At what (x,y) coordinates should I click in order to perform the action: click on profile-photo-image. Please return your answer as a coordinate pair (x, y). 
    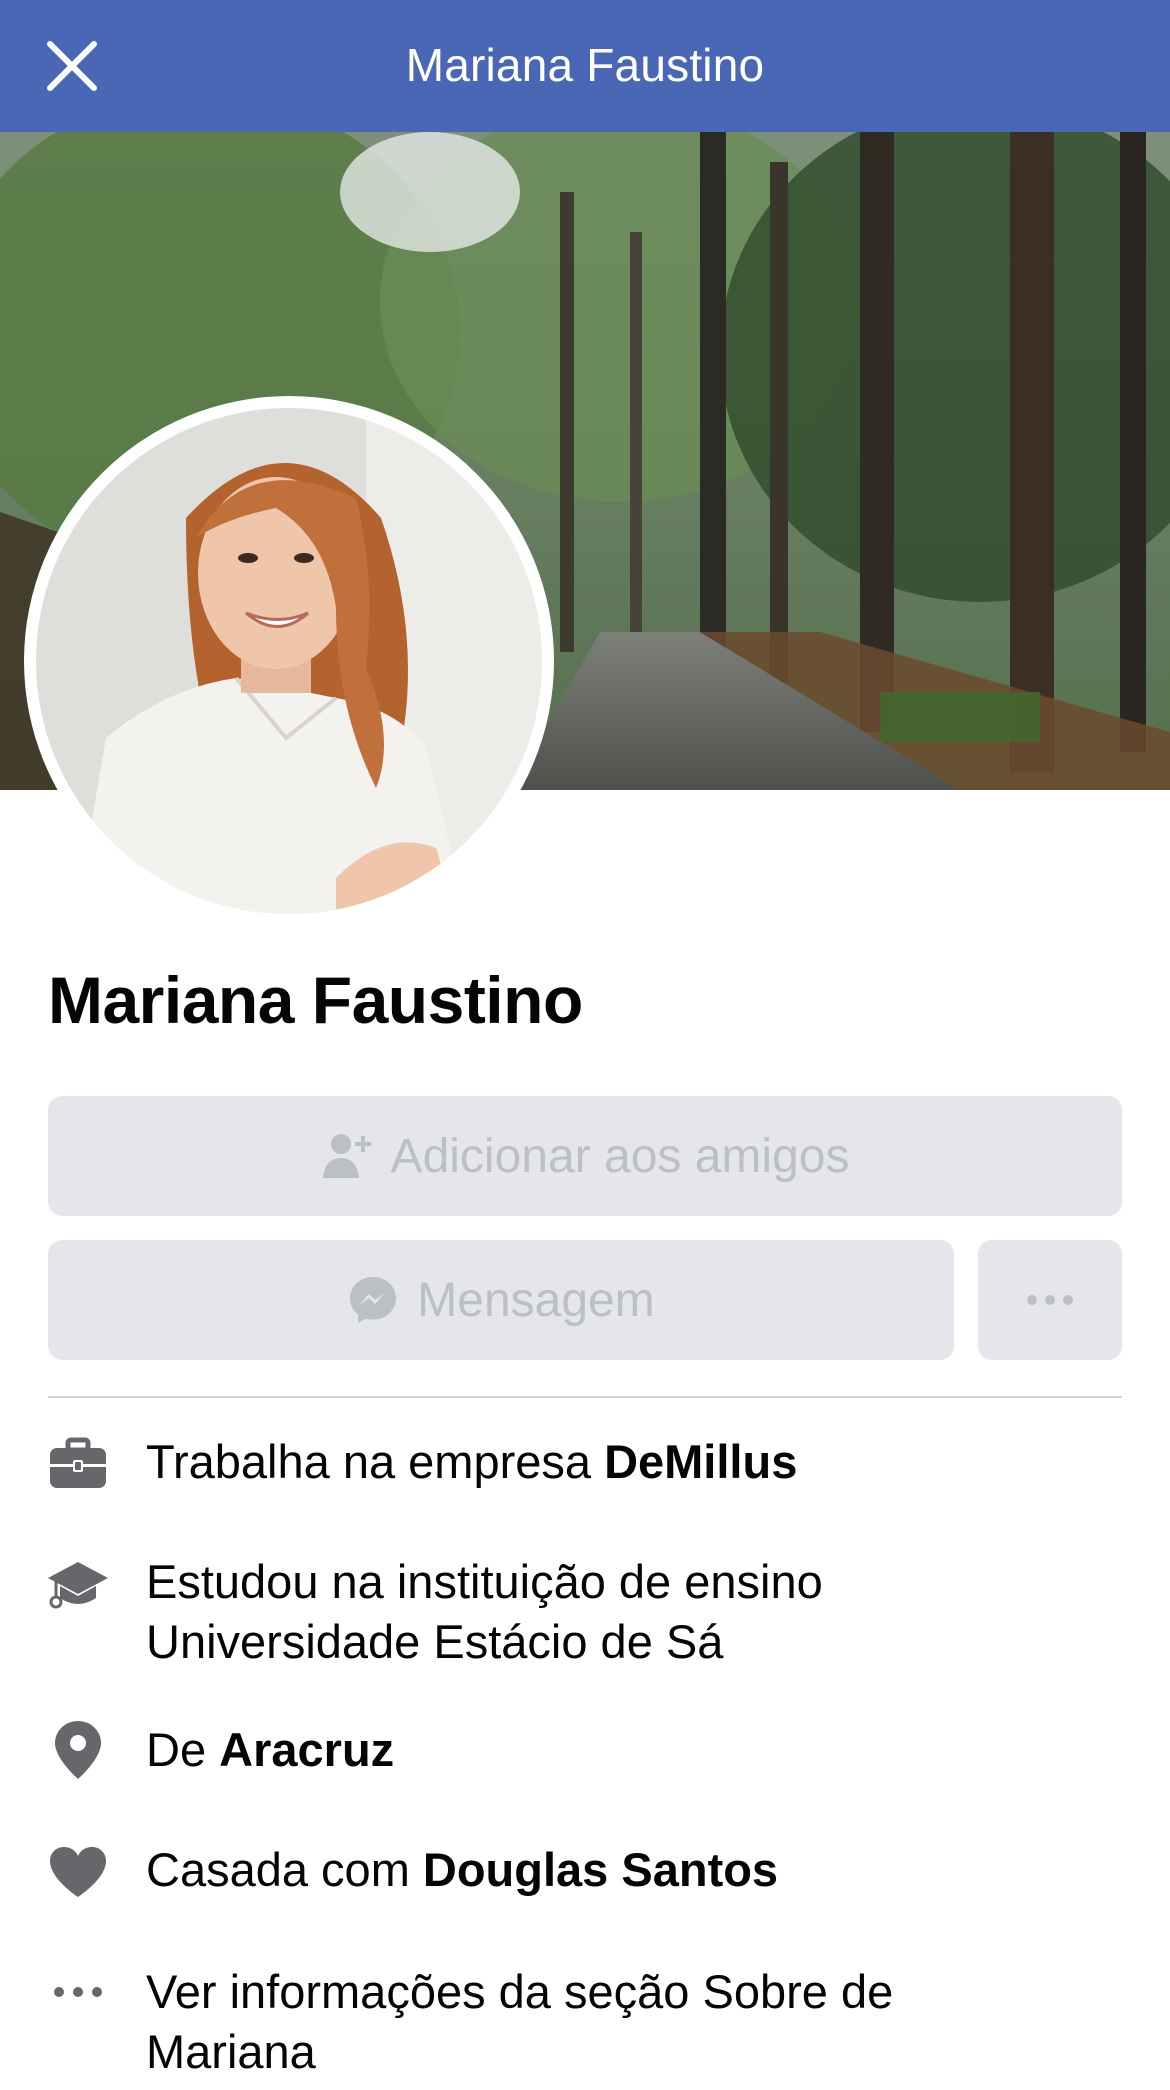
    Looking at the image, I should click on (289, 661).